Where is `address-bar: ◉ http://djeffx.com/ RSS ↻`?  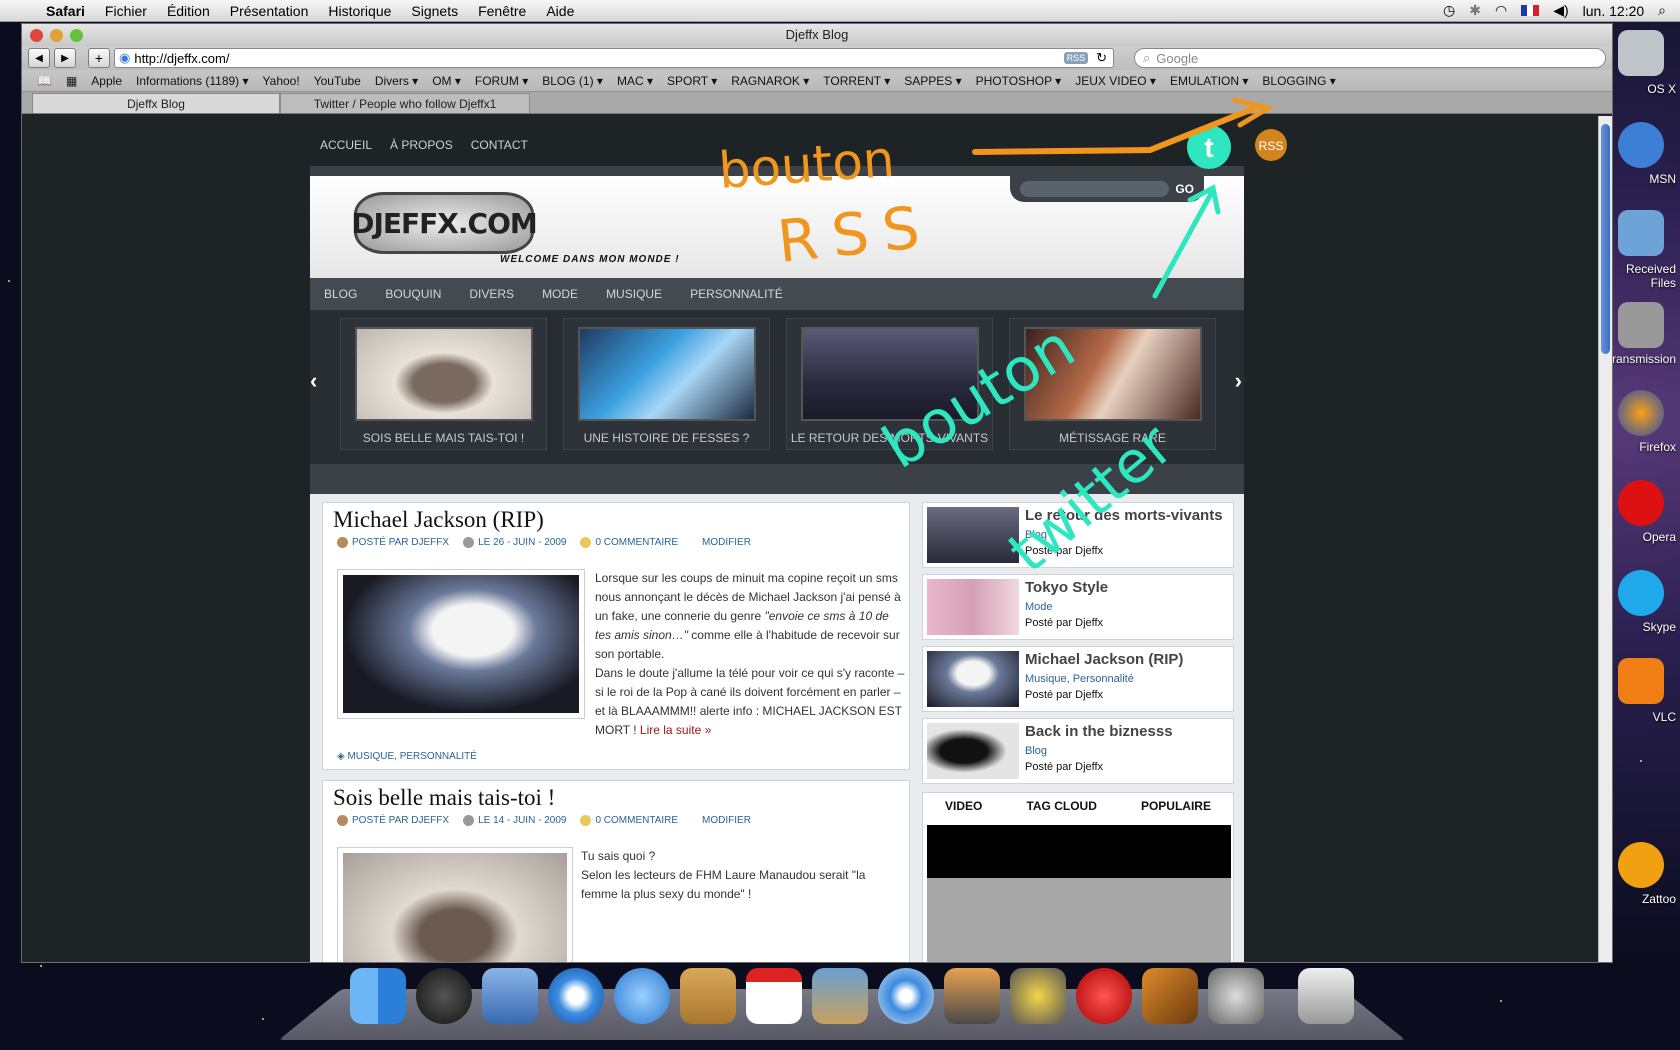 address-bar: ◉ http://djeffx.com/ RSS ↻ is located at coordinates (614, 58).